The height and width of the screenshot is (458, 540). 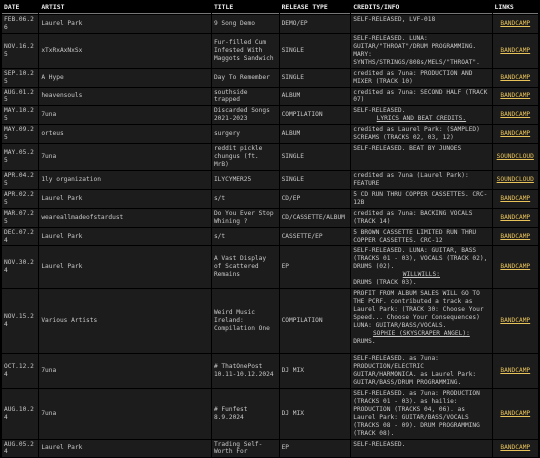 I want to click on release-date: NOV.15.24, so click(x=20, y=321).